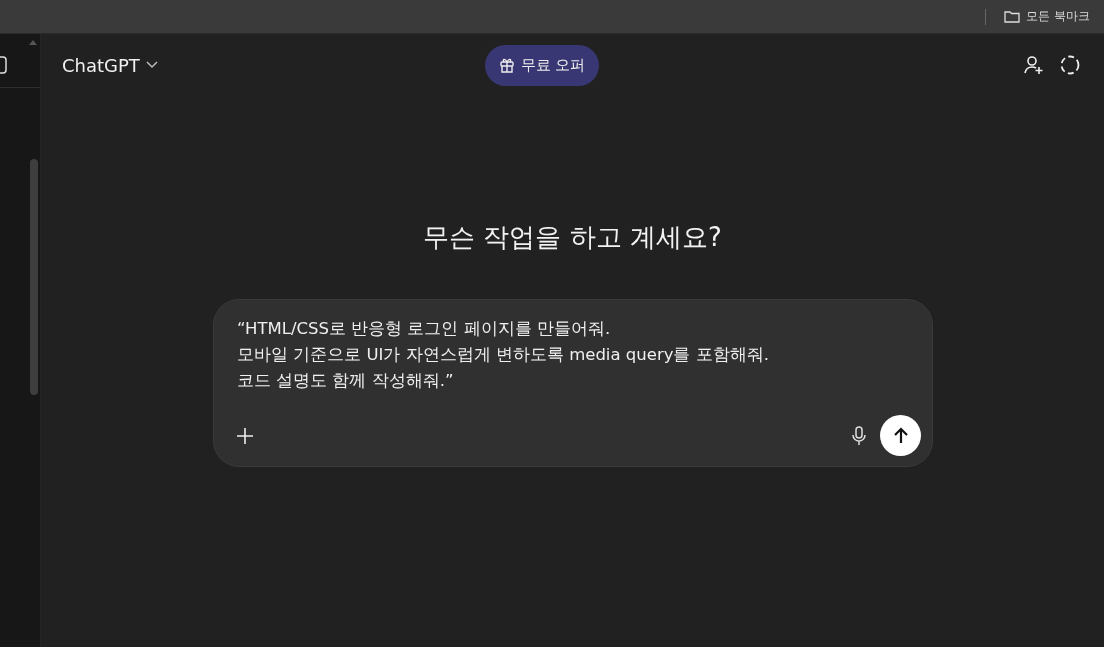  I want to click on sidebar-icon, so click(4, 65).